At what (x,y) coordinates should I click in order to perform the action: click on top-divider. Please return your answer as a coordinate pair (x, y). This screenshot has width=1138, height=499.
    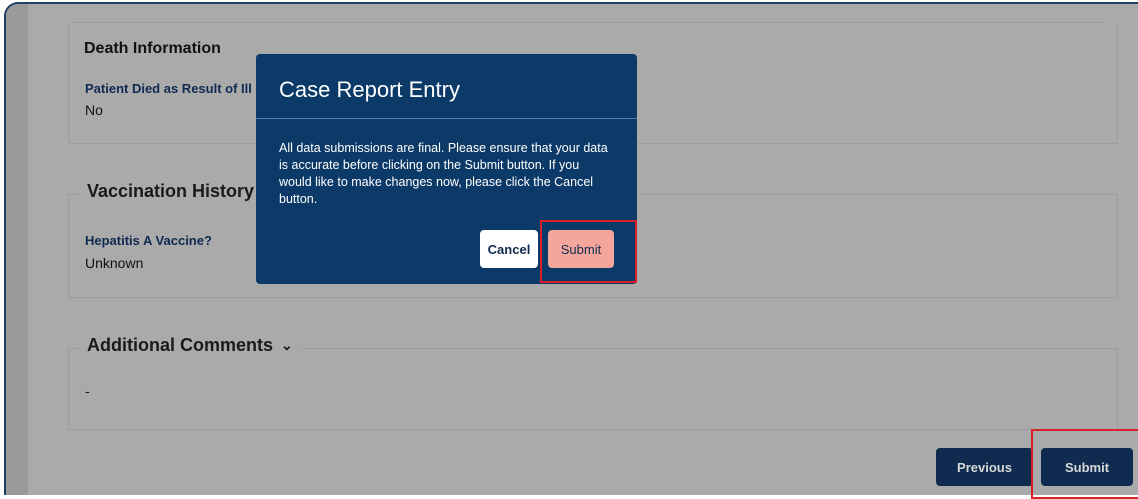
    Looking at the image, I should click on (588, 22).